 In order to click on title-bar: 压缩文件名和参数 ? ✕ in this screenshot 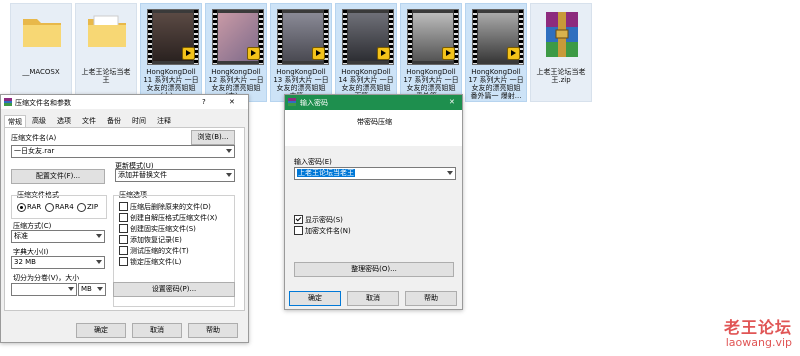, I will do `click(124, 102)`.